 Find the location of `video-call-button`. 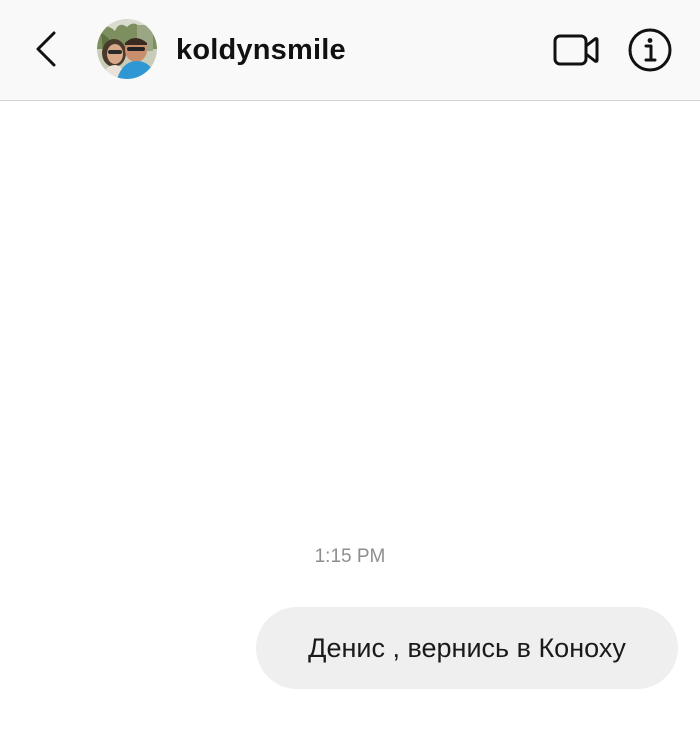

video-call-button is located at coordinates (576, 50).